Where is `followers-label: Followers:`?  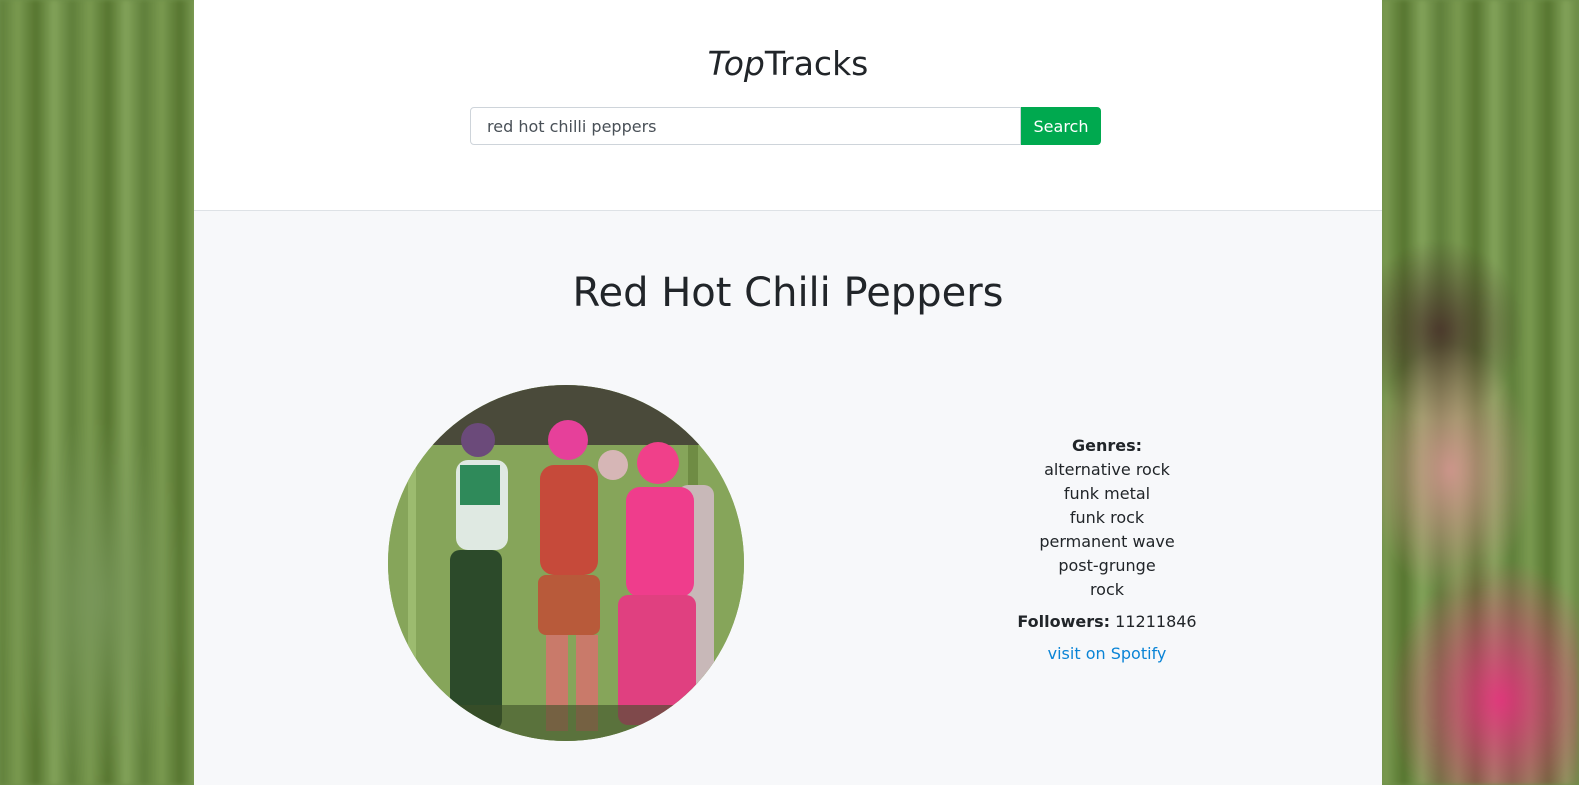 followers-label: Followers: is located at coordinates (1064, 621).